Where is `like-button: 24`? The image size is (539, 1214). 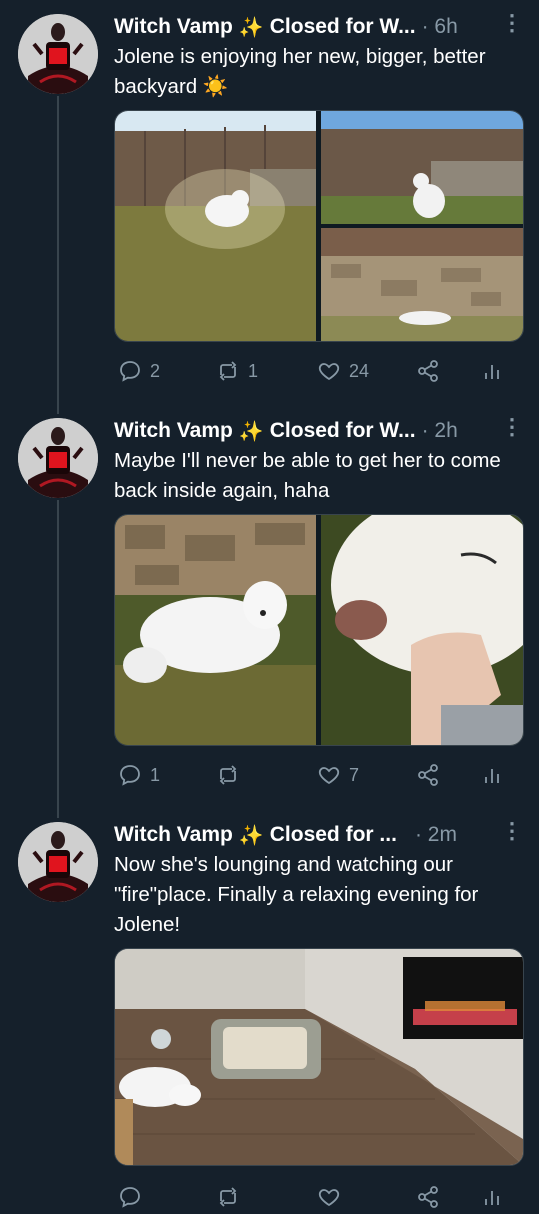 like-button: 24 is located at coordinates (343, 371).